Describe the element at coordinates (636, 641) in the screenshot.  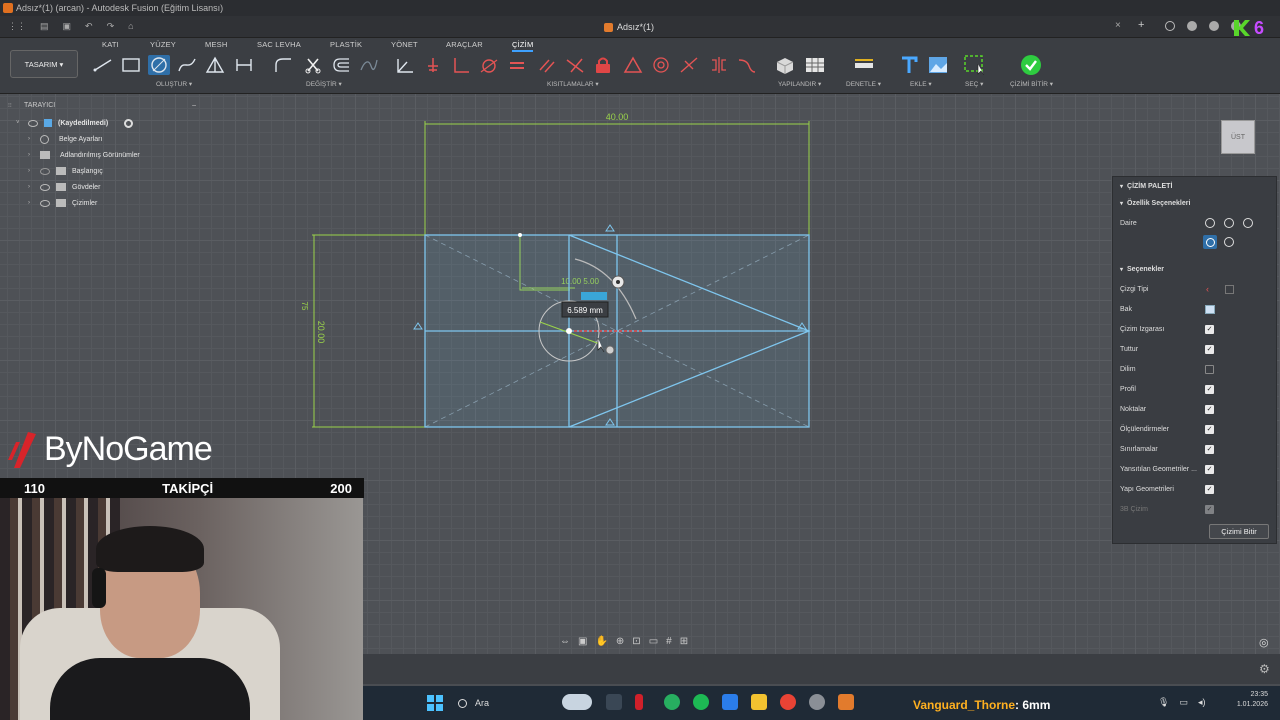
I see `fit-icon: ⊡` at that location.